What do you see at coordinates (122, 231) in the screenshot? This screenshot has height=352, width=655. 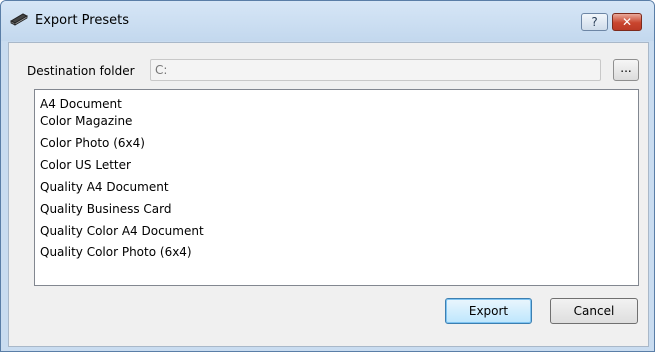 I see `preset-list-item: Quality Color A4 Document` at bounding box center [122, 231].